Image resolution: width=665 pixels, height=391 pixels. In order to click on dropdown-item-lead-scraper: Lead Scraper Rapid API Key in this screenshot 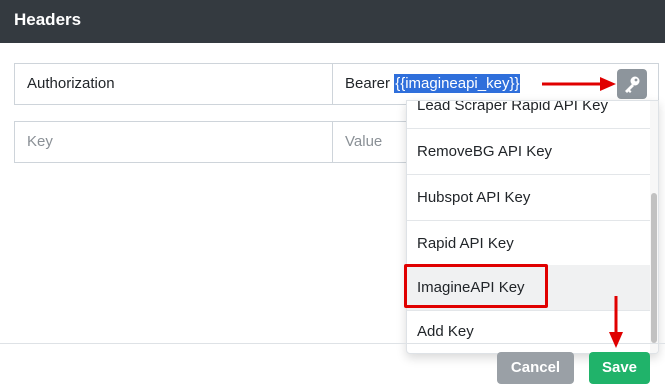, I will do `click(528, 115)`.